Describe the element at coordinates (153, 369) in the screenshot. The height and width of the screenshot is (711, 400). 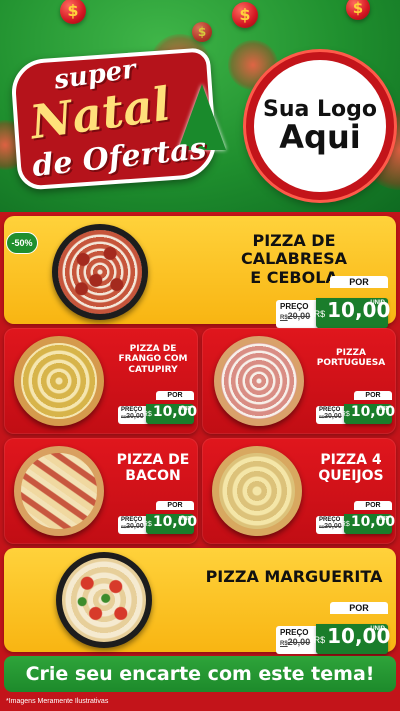
I see `product-title-line: CATUPIRY` at that location.